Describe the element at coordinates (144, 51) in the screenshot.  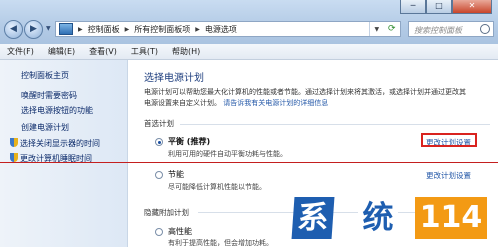
I see `menu-tools: 工具(T)` at that location.